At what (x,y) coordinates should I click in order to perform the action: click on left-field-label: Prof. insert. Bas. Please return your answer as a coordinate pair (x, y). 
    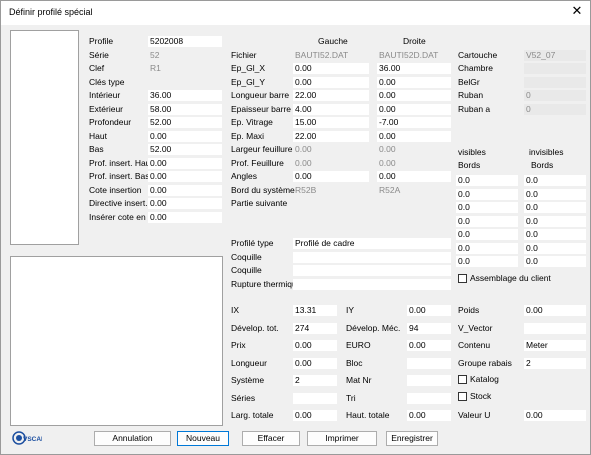
    Looking at the image, I should click on (119, 176).